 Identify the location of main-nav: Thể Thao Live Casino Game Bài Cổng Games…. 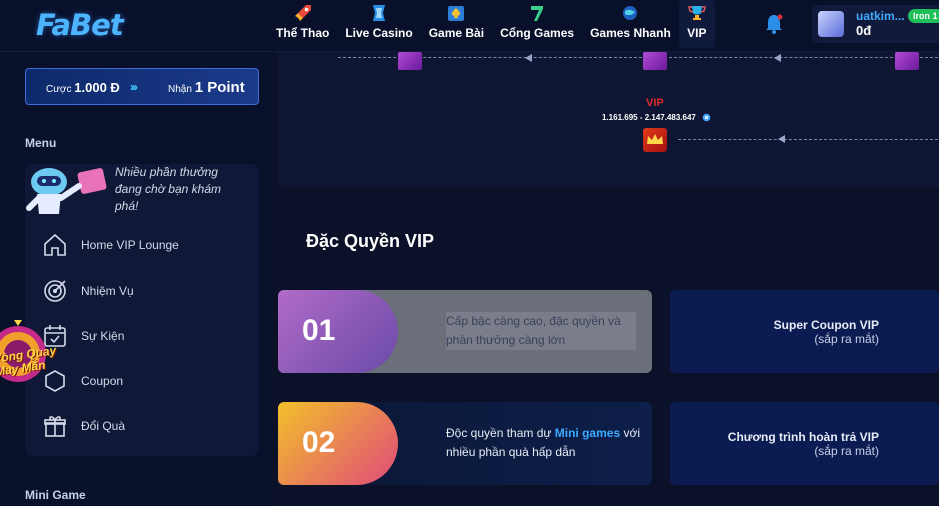
(491, 26).